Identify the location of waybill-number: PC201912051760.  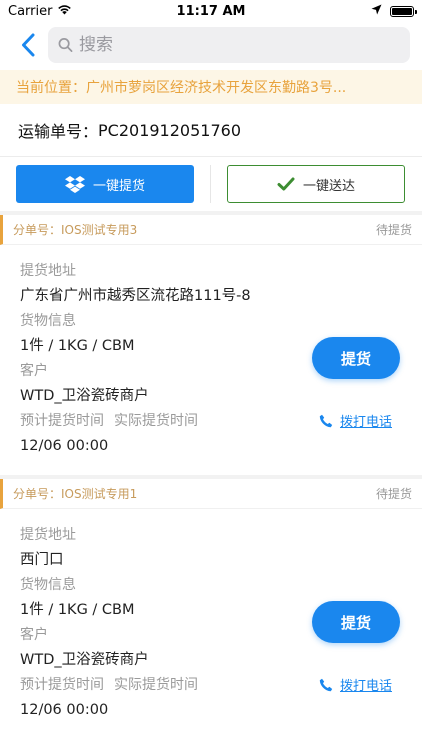
(169, 130).